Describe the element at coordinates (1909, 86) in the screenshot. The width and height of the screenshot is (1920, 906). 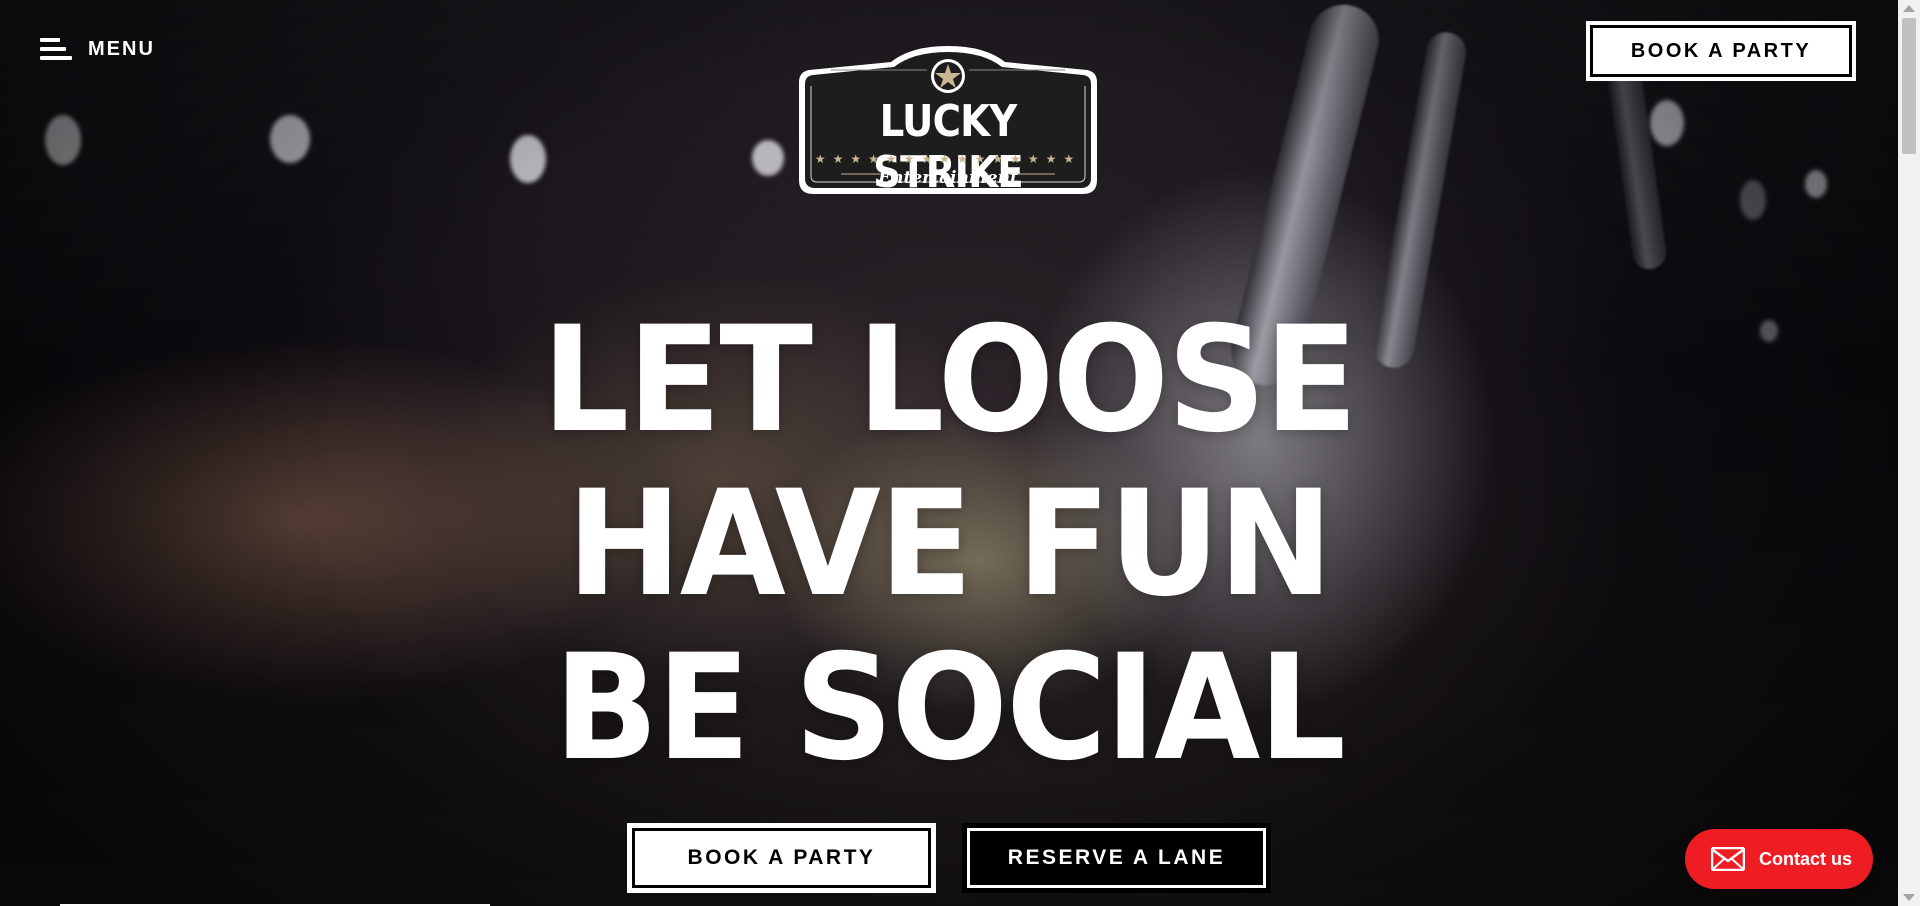
I see `scrollbar-thumb` at that location.